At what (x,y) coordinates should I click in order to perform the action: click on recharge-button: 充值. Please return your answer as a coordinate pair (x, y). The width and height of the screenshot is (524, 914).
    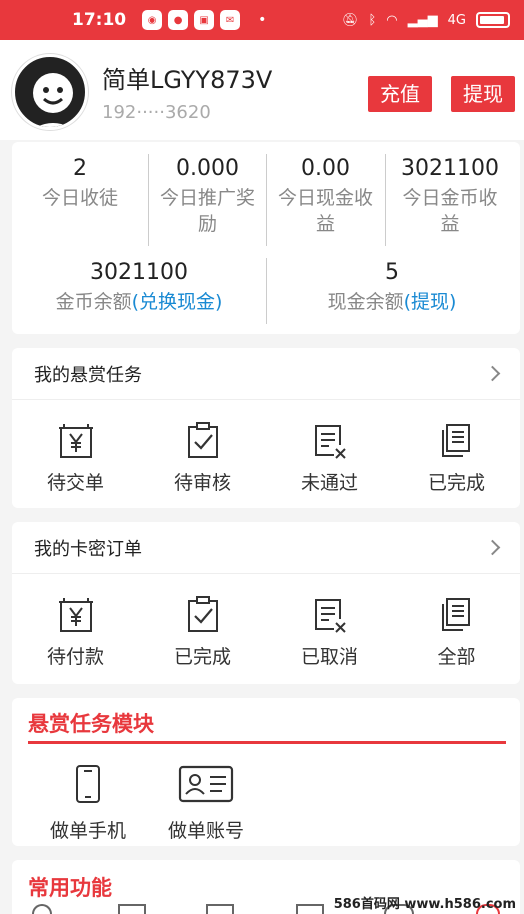
    Looking at the image, I should click on (400, 94).